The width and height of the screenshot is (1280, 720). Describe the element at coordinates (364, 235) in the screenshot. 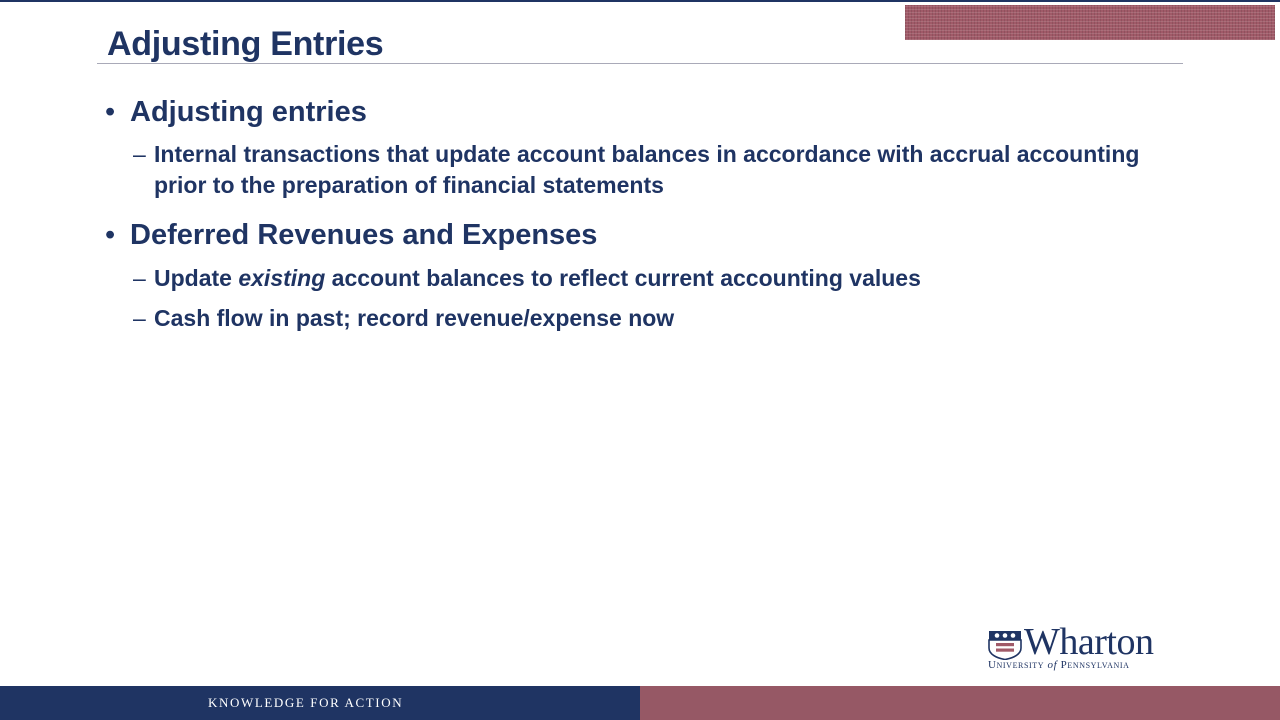

I see `bullet-text: Deferred Revenues and Expenses` at that location.